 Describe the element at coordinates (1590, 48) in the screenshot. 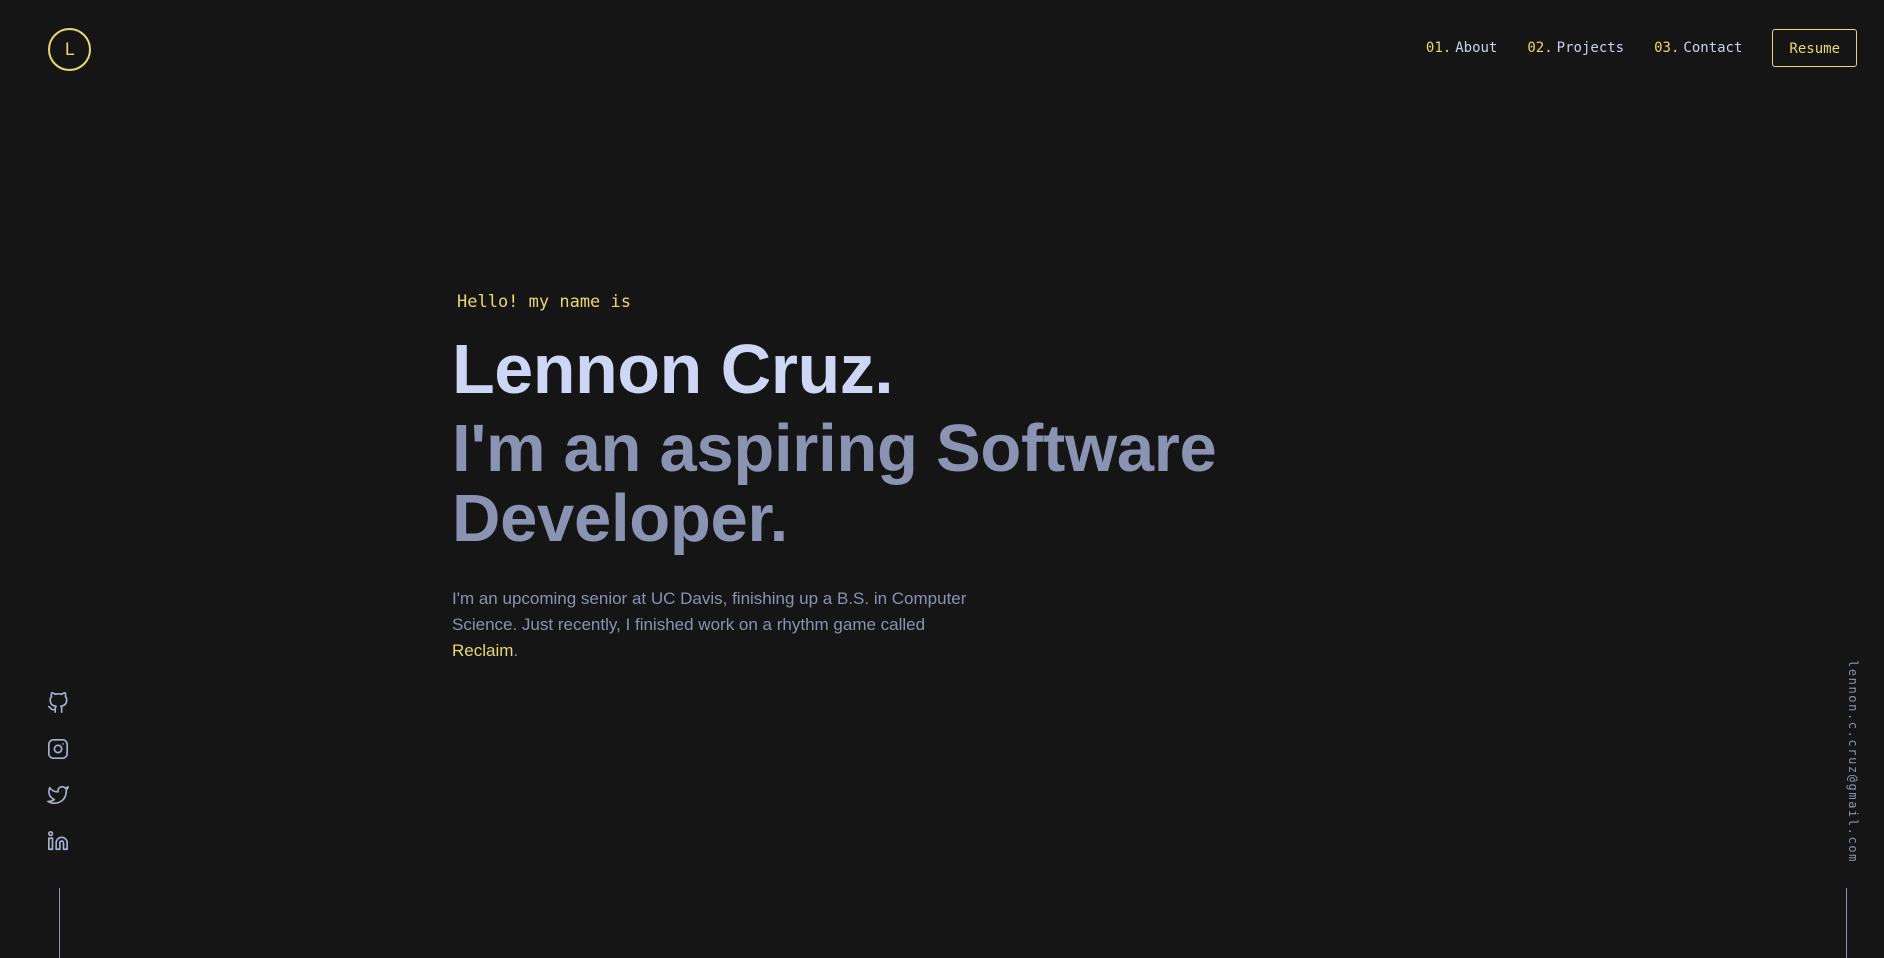

I see `nav-label: Projects` at that location.